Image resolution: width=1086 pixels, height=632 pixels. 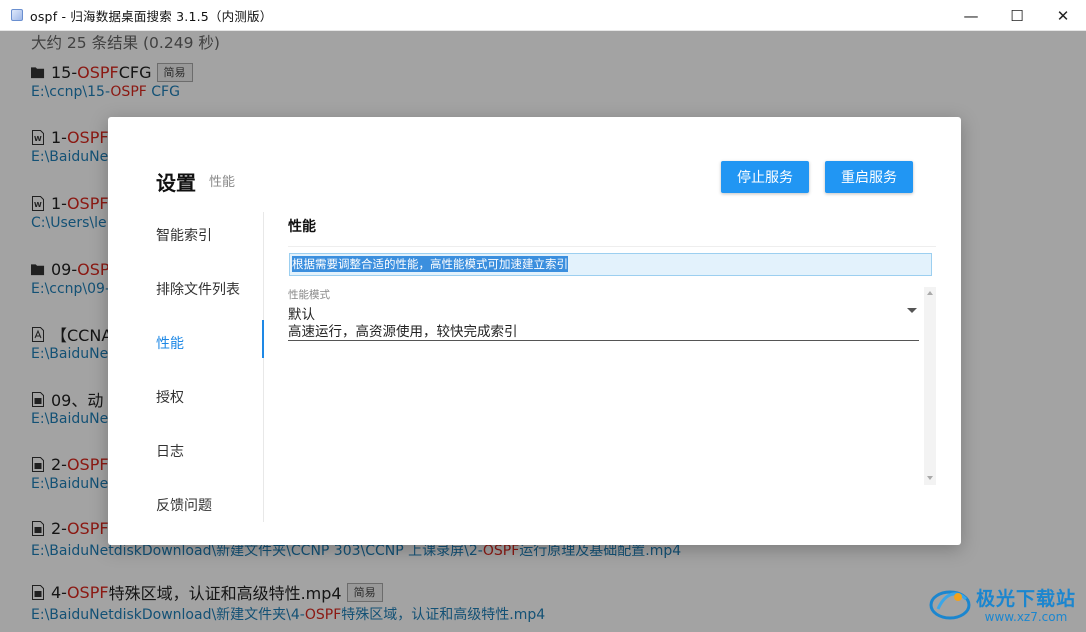 What do you see at coordinates (930, 293) in the screenshot?
I see `scroll-up-arrow-icon` at bounding box center [930, 293].